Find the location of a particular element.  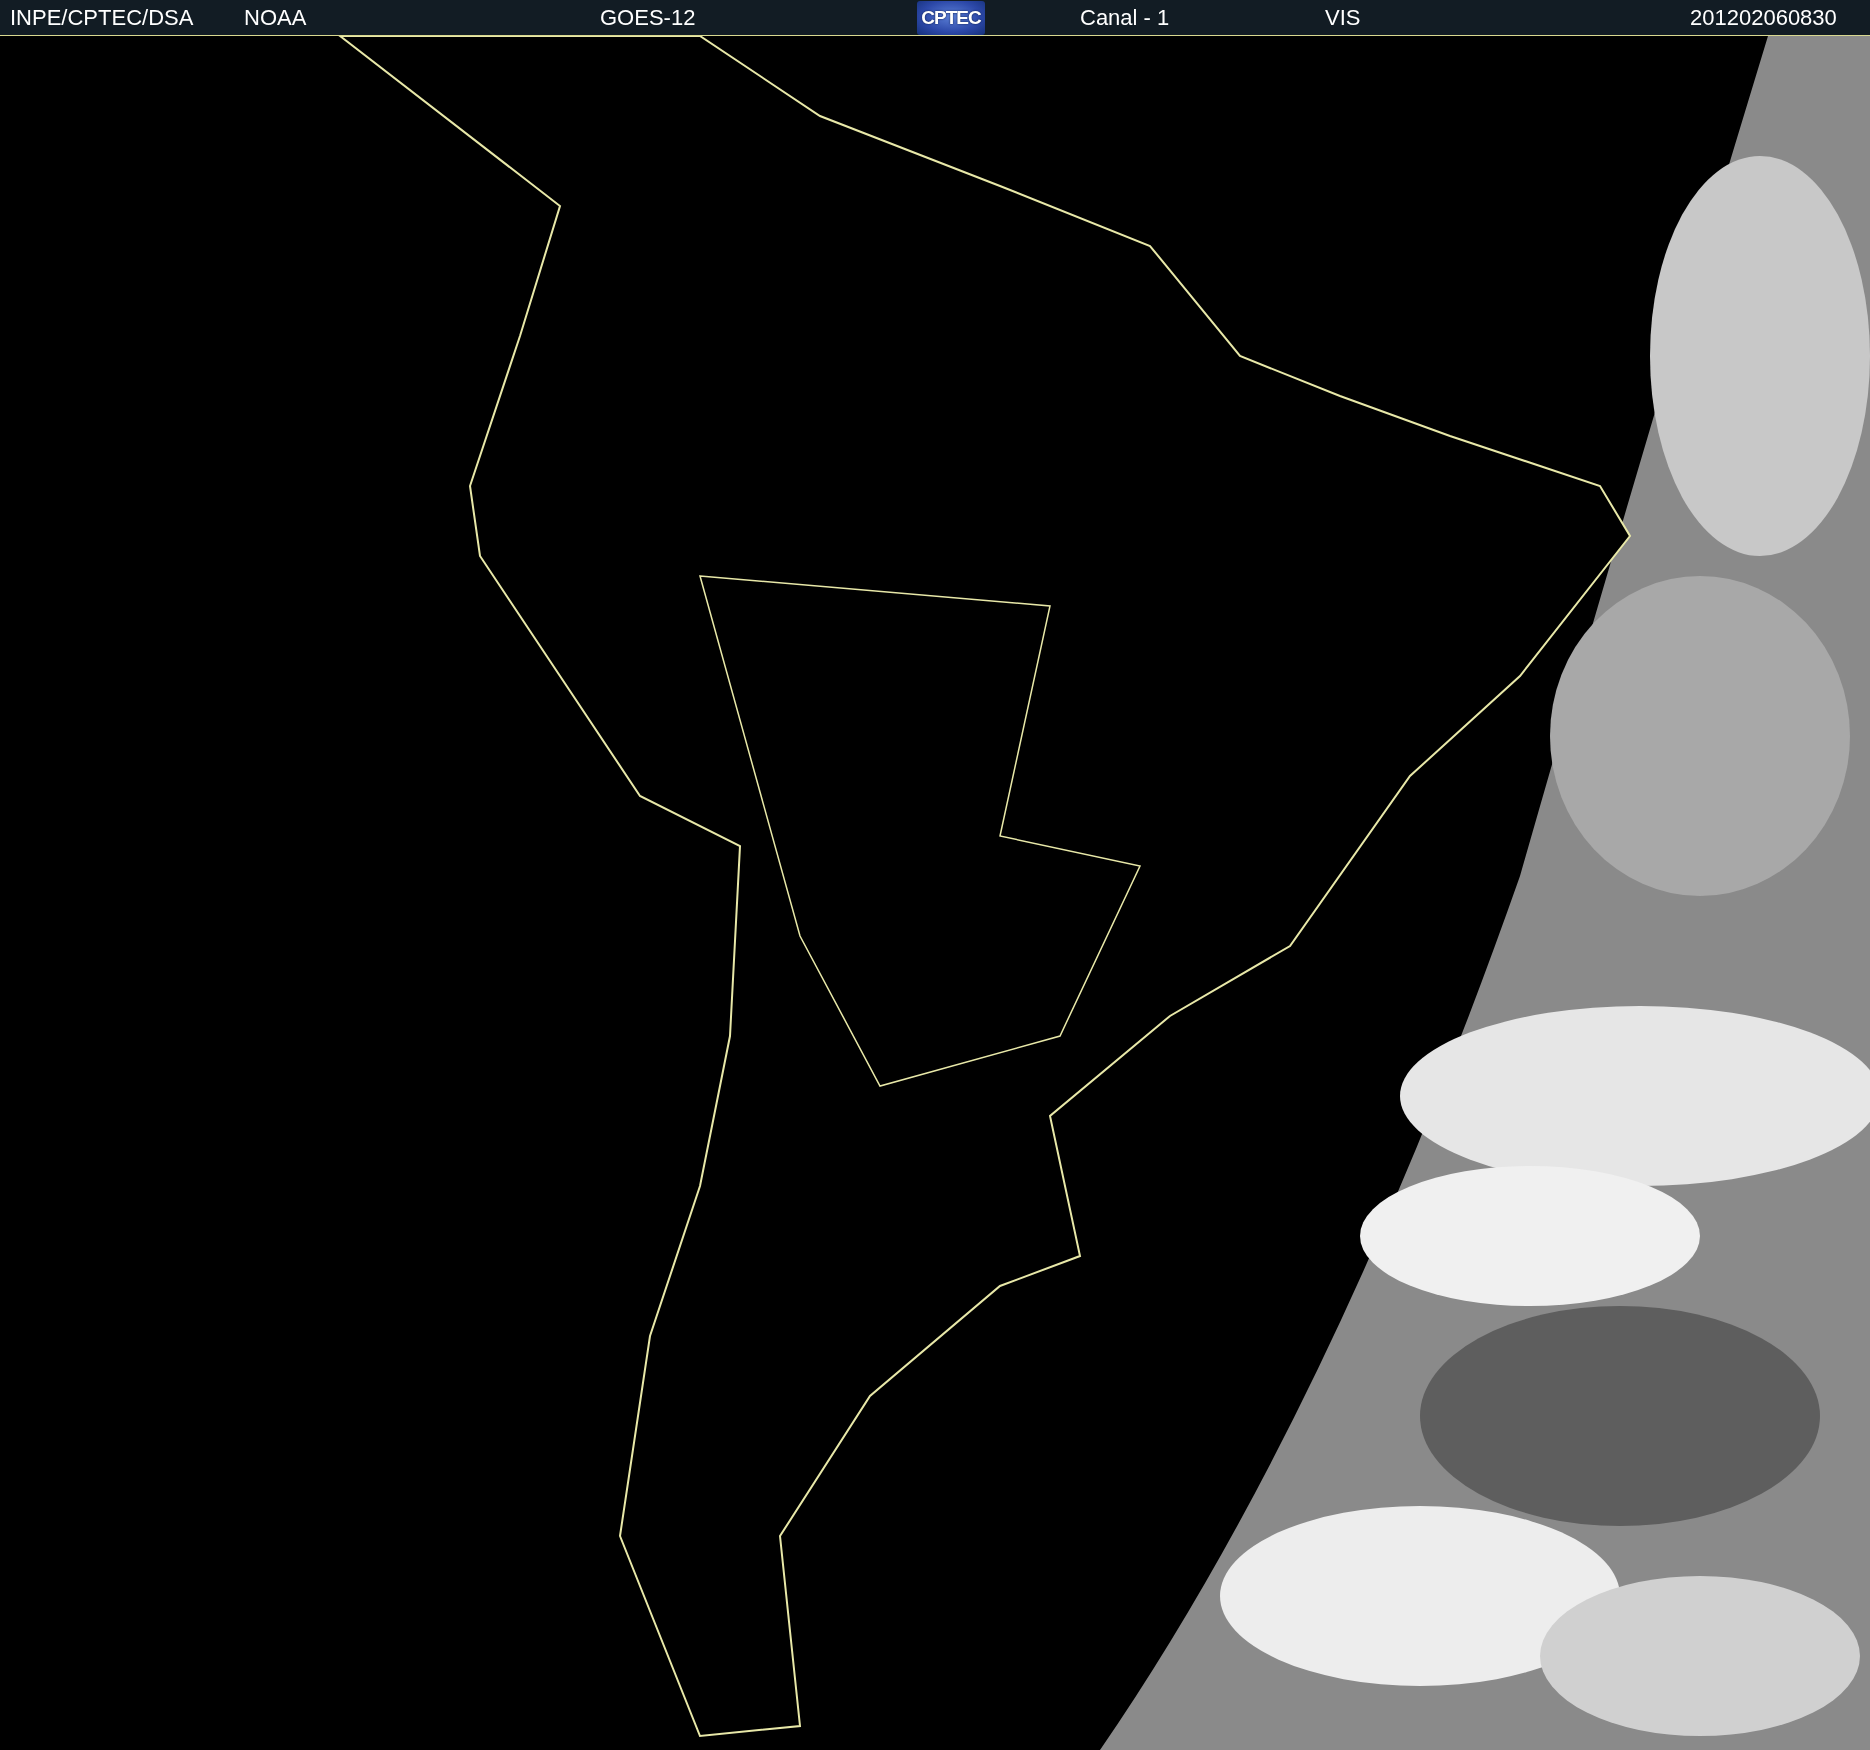

header-label: Canal - 1 is located at coordinates (1125, 17).